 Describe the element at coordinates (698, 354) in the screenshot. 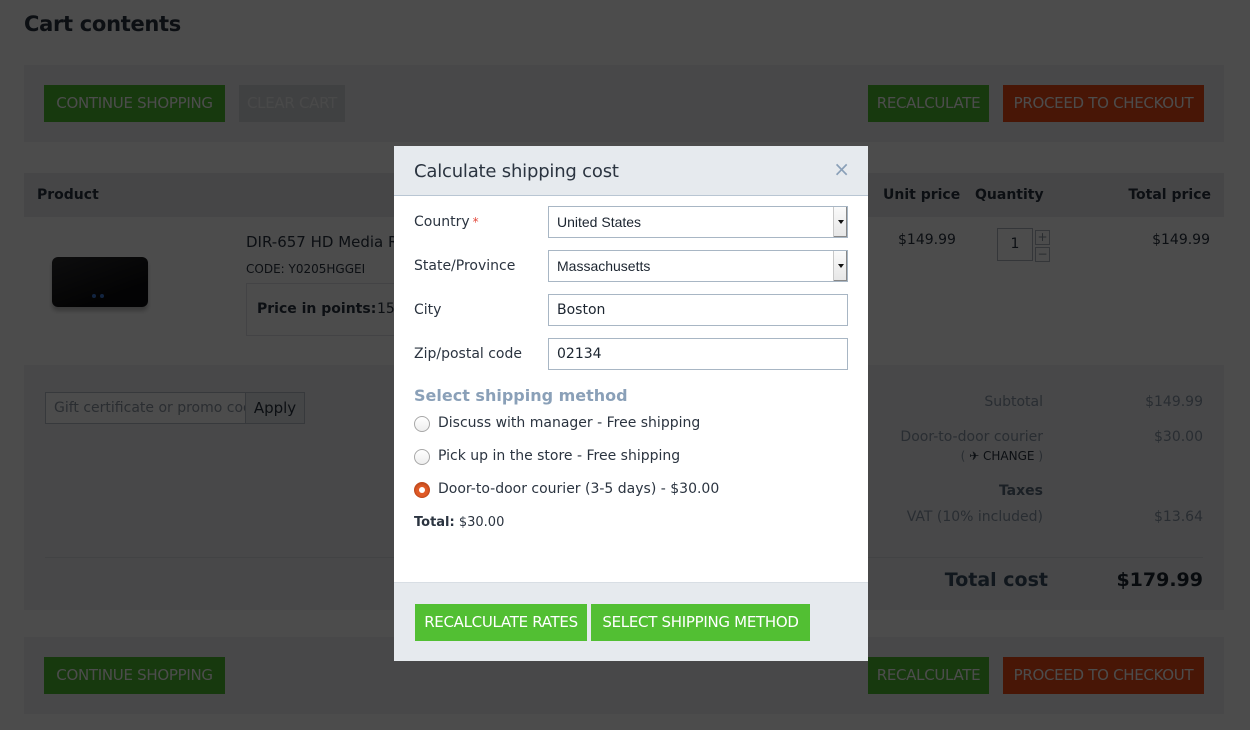

I see `zip-input: 02134` at that location.